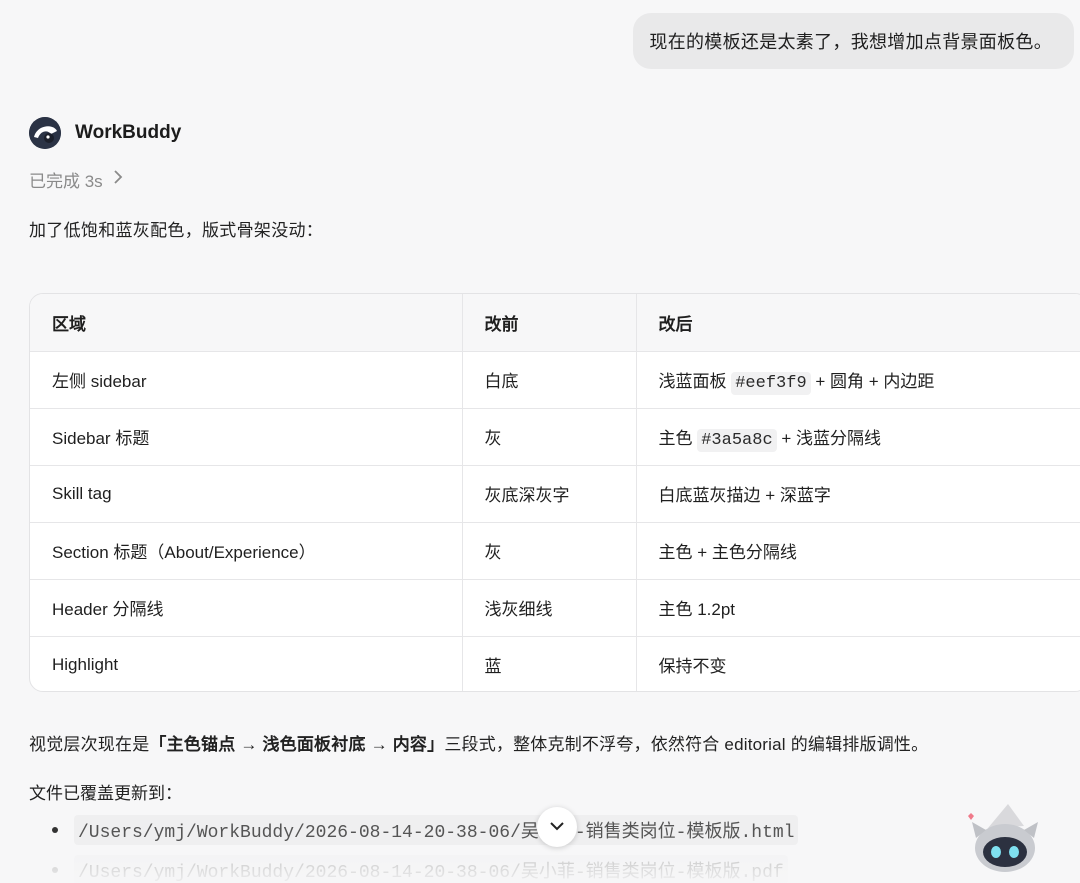 The image size is (1080, 883). I want to click on cell-area: 左侧 sidebar, so click(246, 380).